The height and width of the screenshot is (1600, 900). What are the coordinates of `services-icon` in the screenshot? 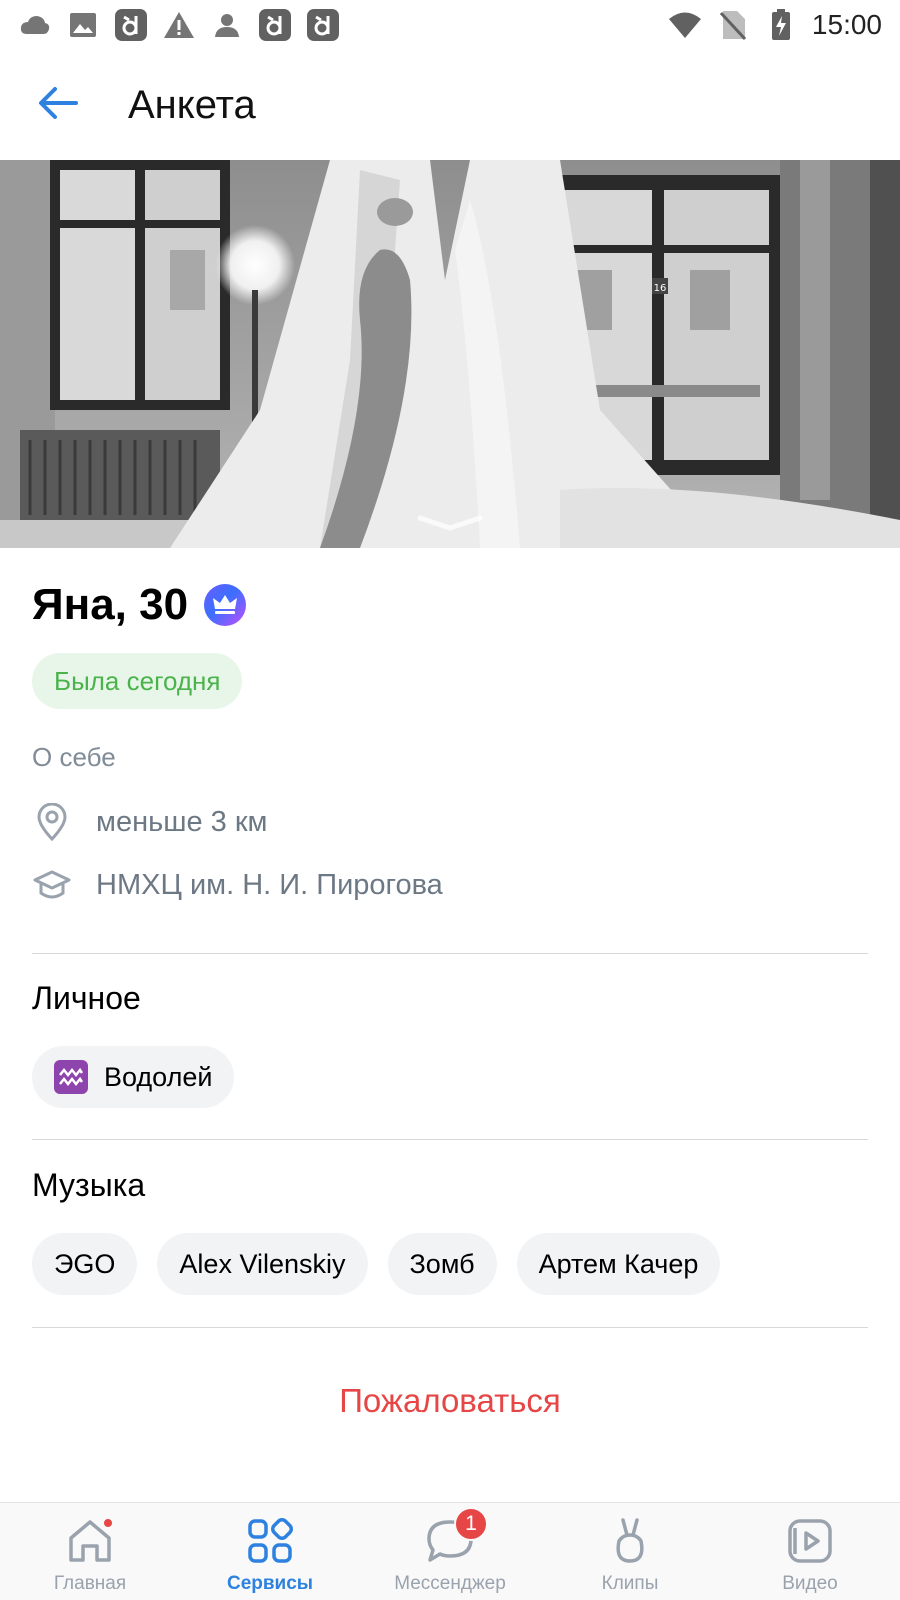 It's located at (270, 1541).